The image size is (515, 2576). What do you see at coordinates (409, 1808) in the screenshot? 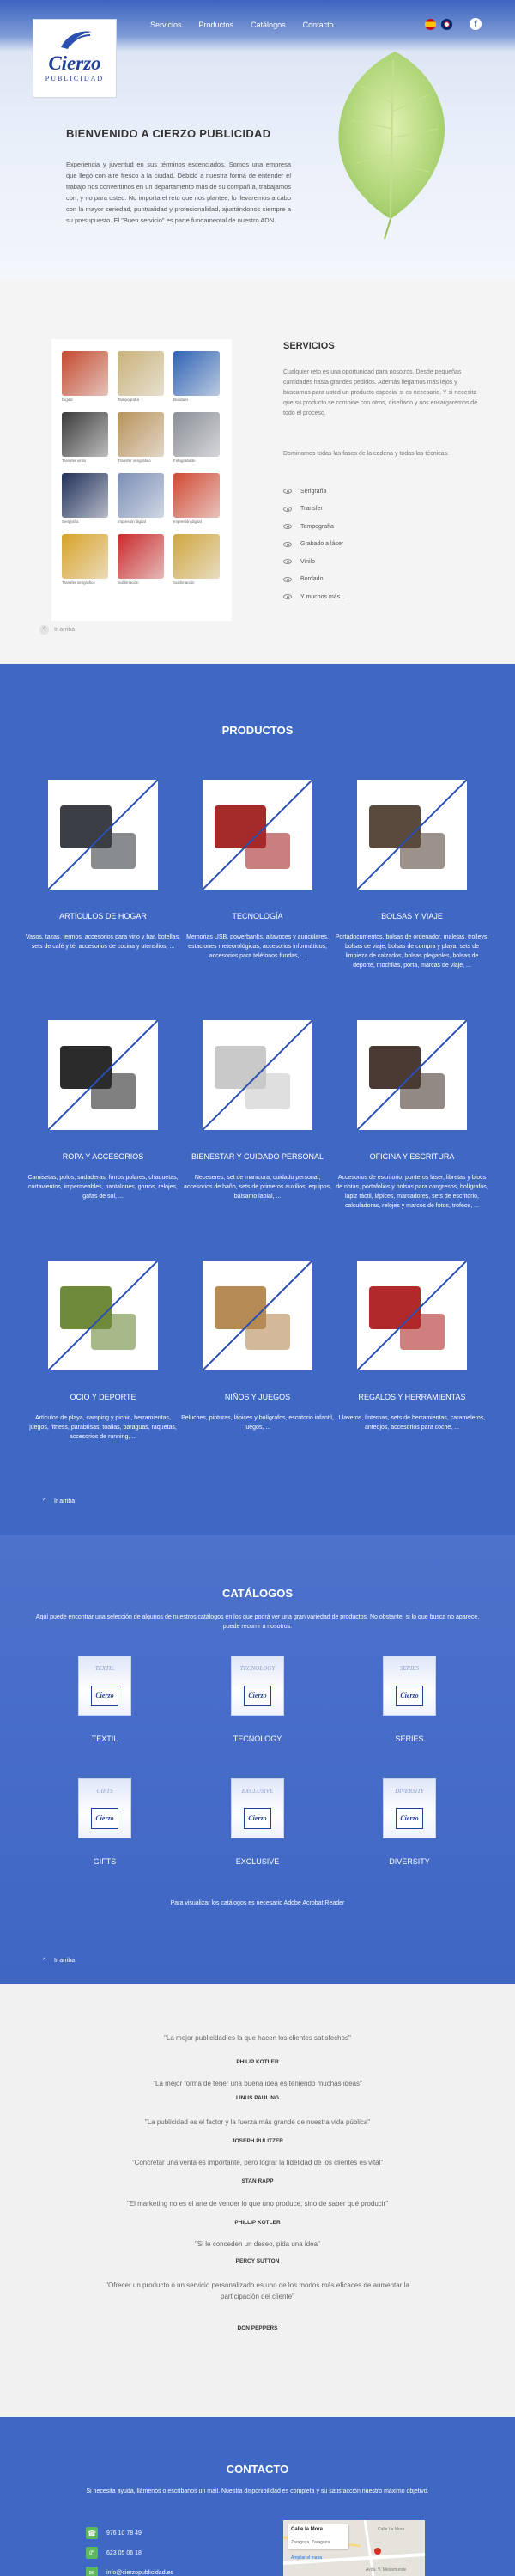
I see `catalog-cover: DIVERSITY Cierzo` at bounding box center [409, 1808].